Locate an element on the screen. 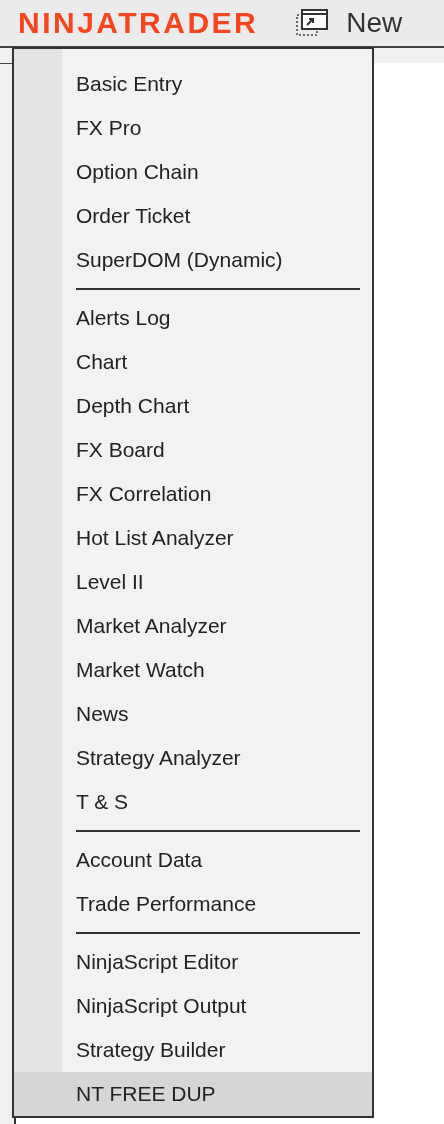  menu-item: Level II is located at coordinates (193, 582).